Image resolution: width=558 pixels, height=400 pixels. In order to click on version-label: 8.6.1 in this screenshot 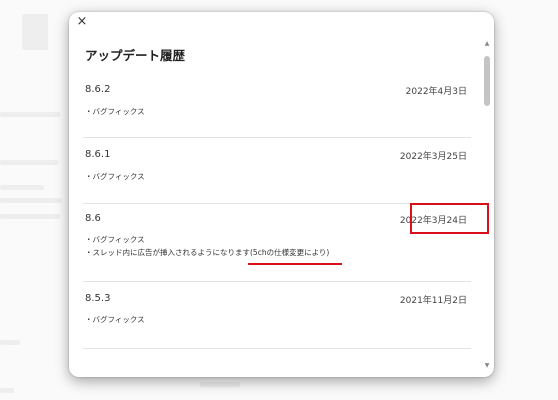, I will do `click(98, 154)`.